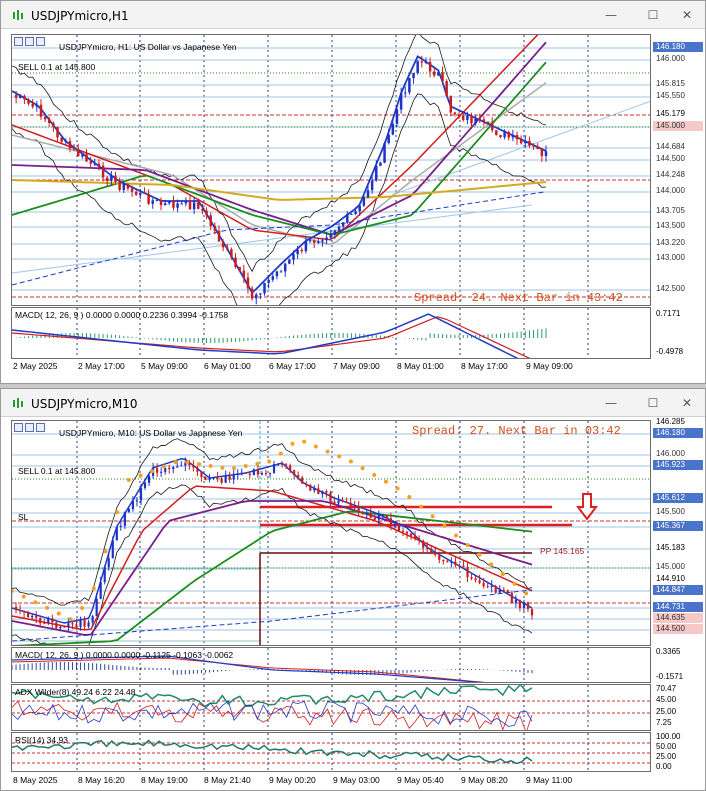 This screenshot has height=791, width=706. I want to click on m10-spread-text: Spread: 27. Next Bar in 03:42, so click(516, 431).